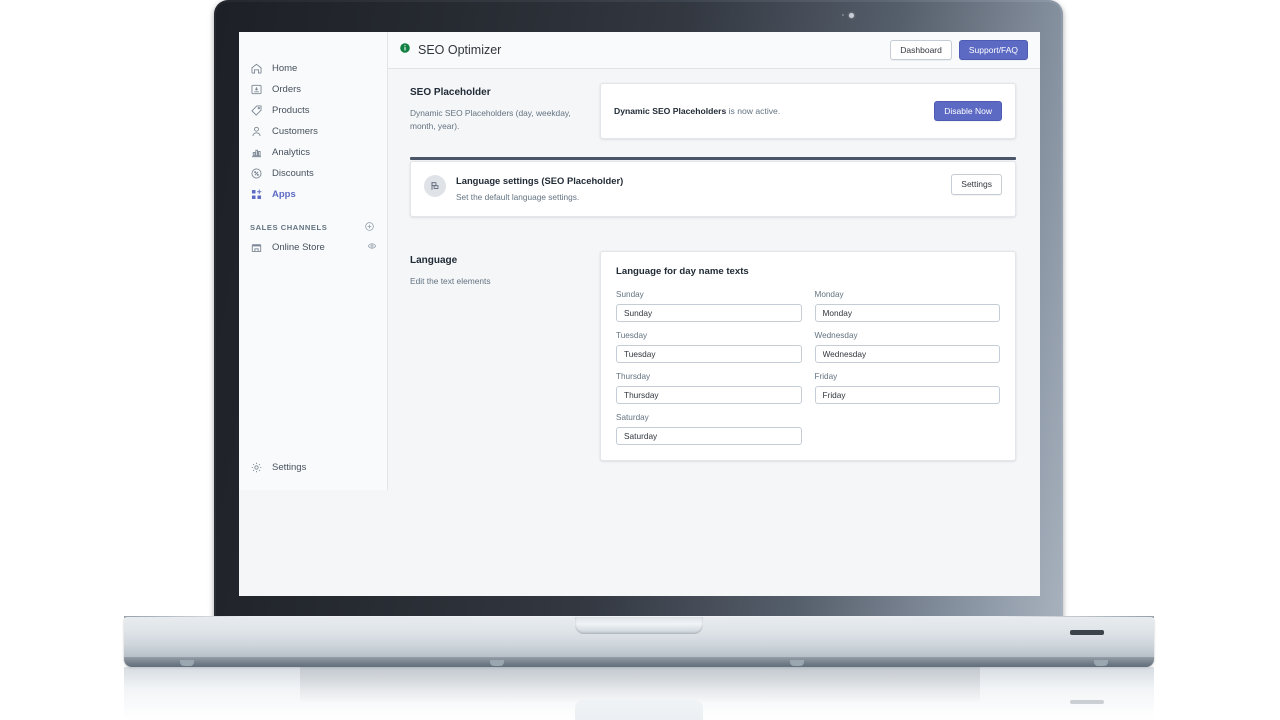  Describe the element at coordinates (753, 111) in the screenshot. I see `status-rest: is now active.` at that location.